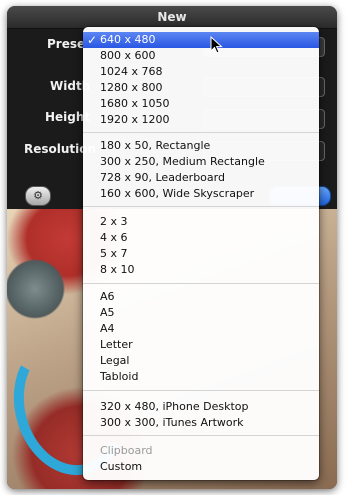  I want to click on mouse-pointer-icon, so click(216, 45).